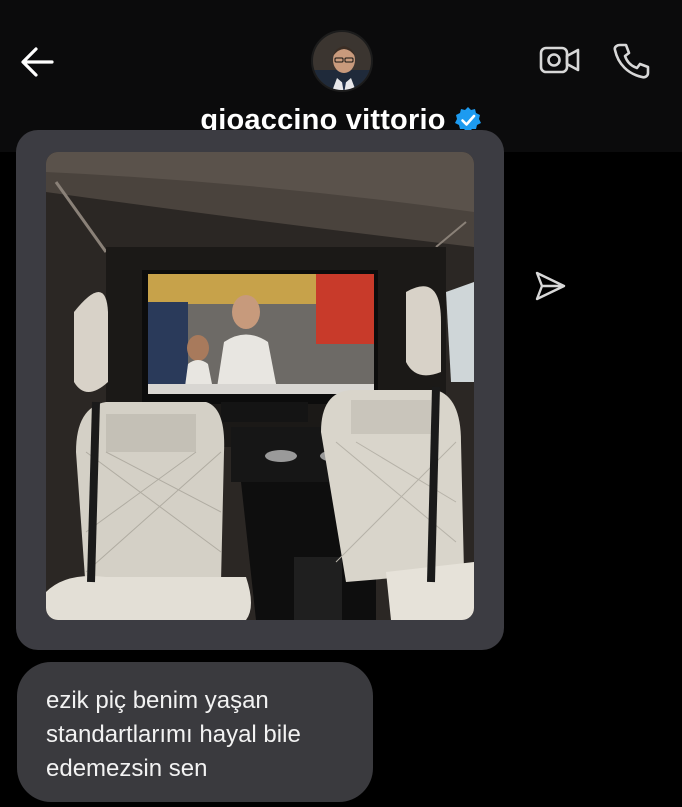  I want to click on phone-icon, so click(631, 61).